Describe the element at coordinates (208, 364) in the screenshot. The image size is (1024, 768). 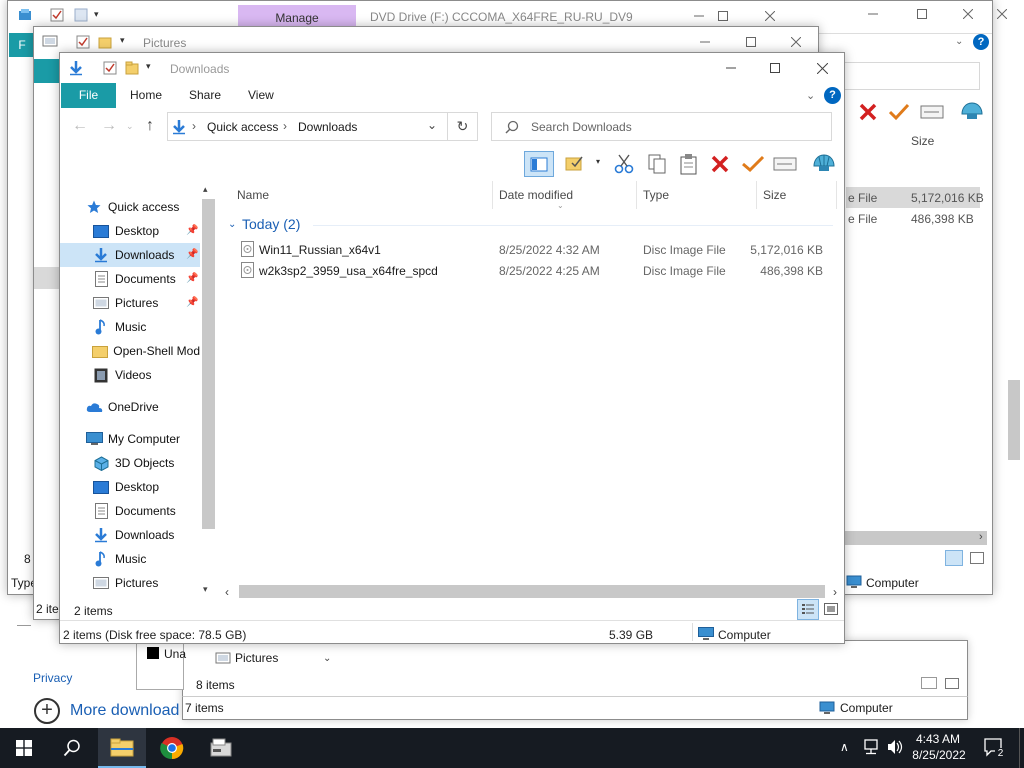
I see `nav-scrollbar-thumb` at that location.